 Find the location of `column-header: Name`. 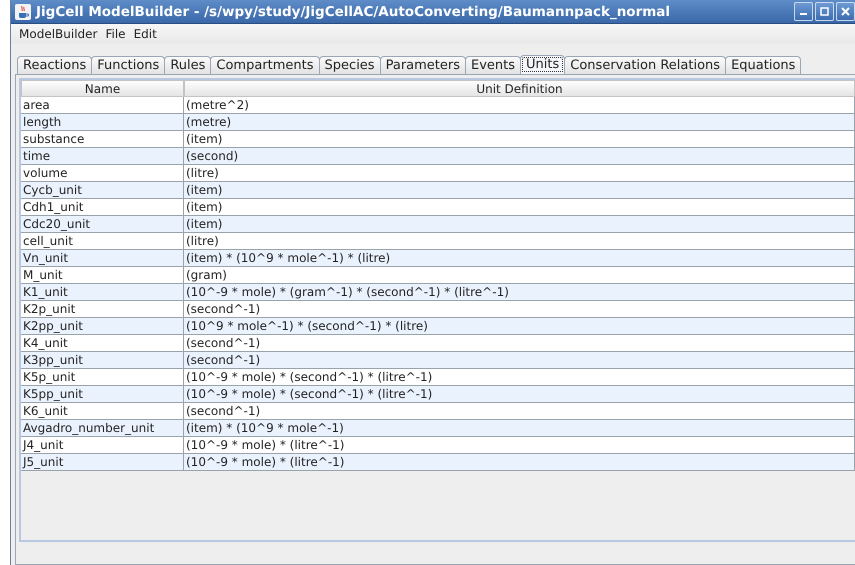

column-header: Name is located at coordinates (102, 88).